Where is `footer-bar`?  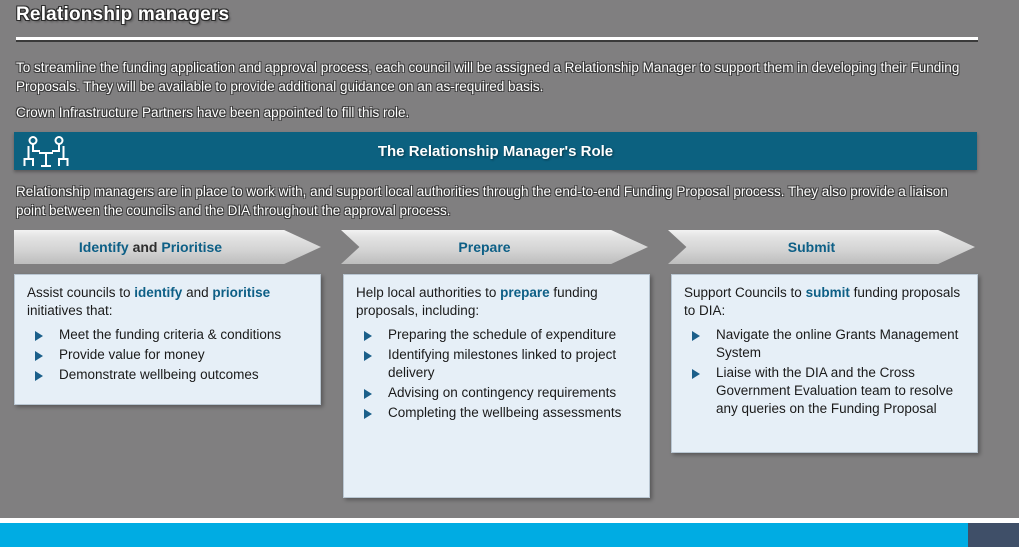
footer-bar is located at coordinates (509, 535).